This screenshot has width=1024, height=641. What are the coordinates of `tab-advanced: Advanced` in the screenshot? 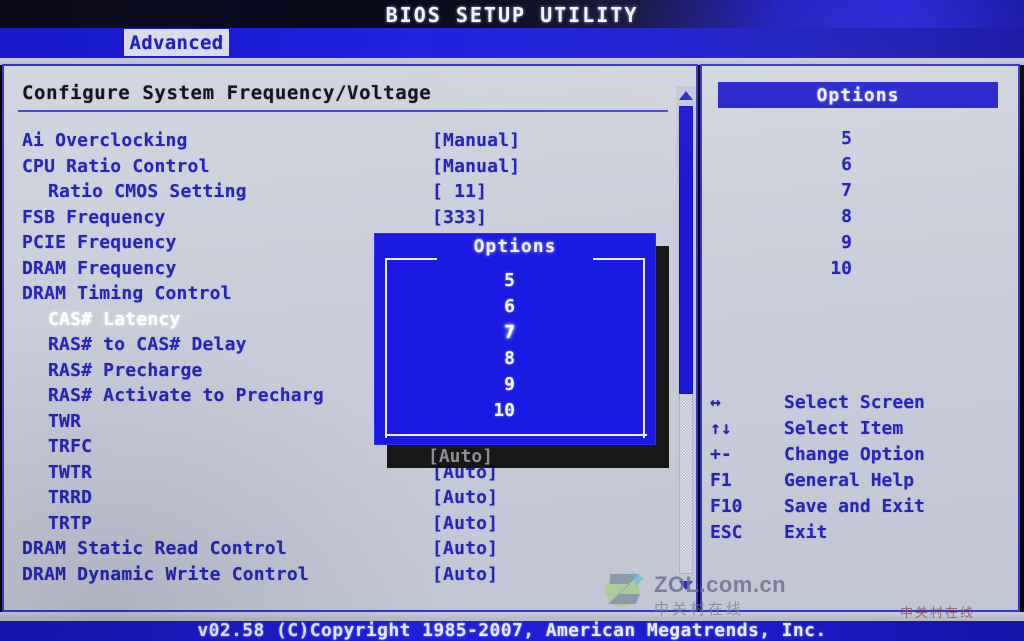 It's located at (176, 42).